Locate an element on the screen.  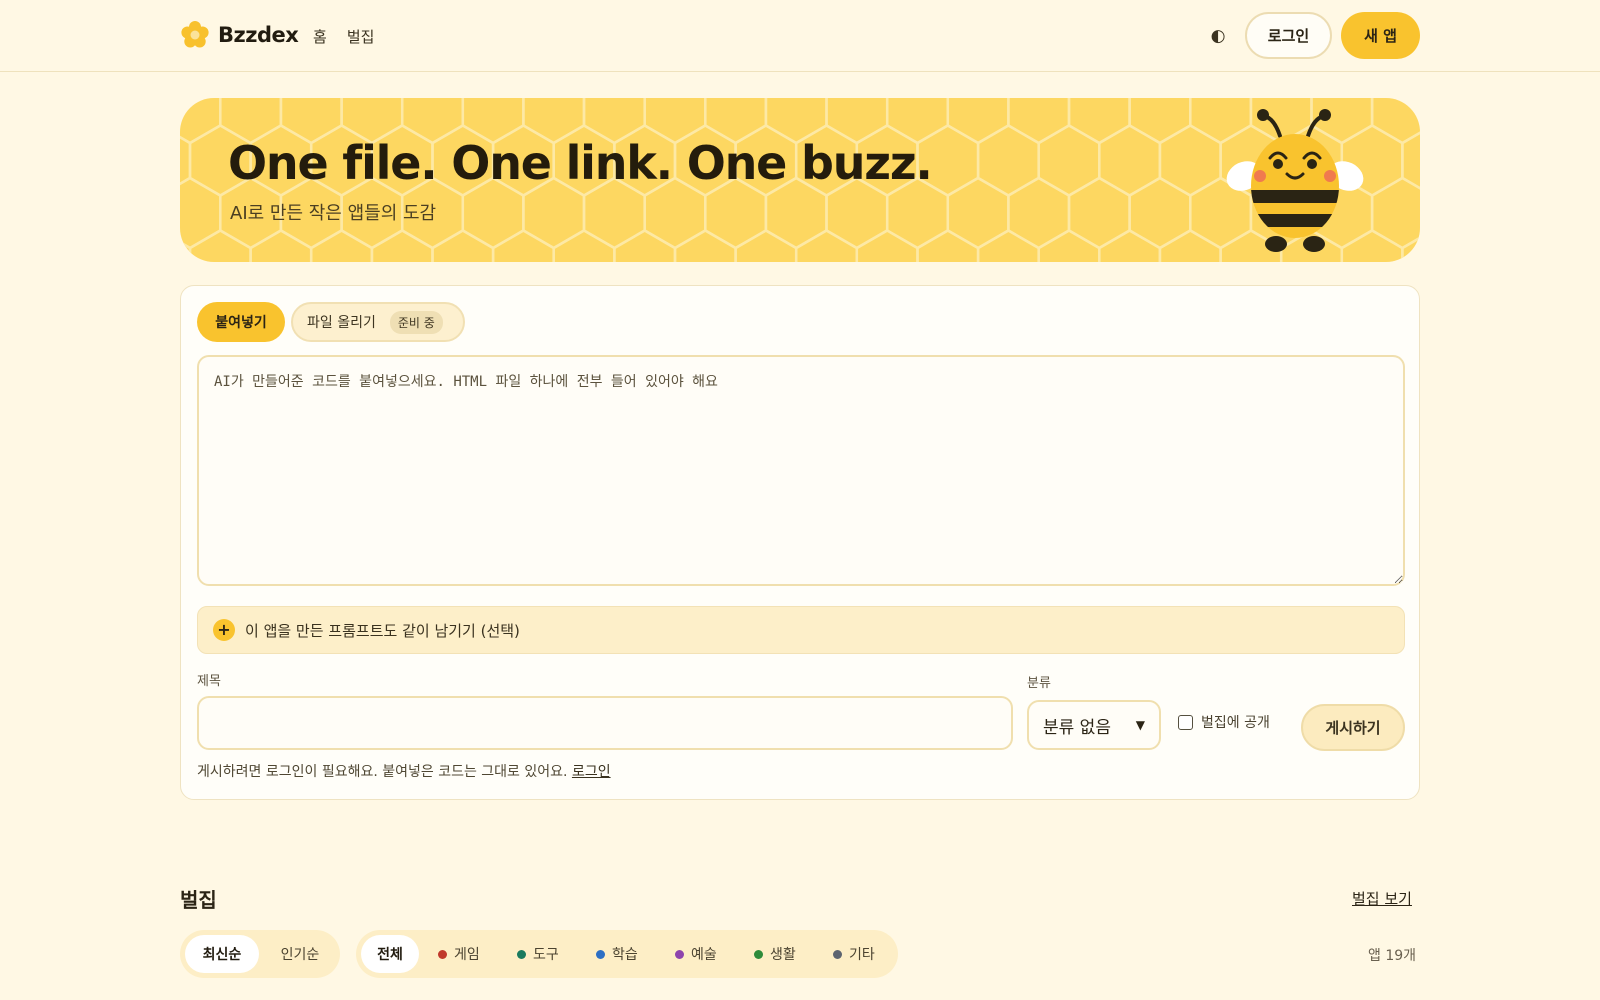
filter-label: 학습 is located at coordinates (625, 955).